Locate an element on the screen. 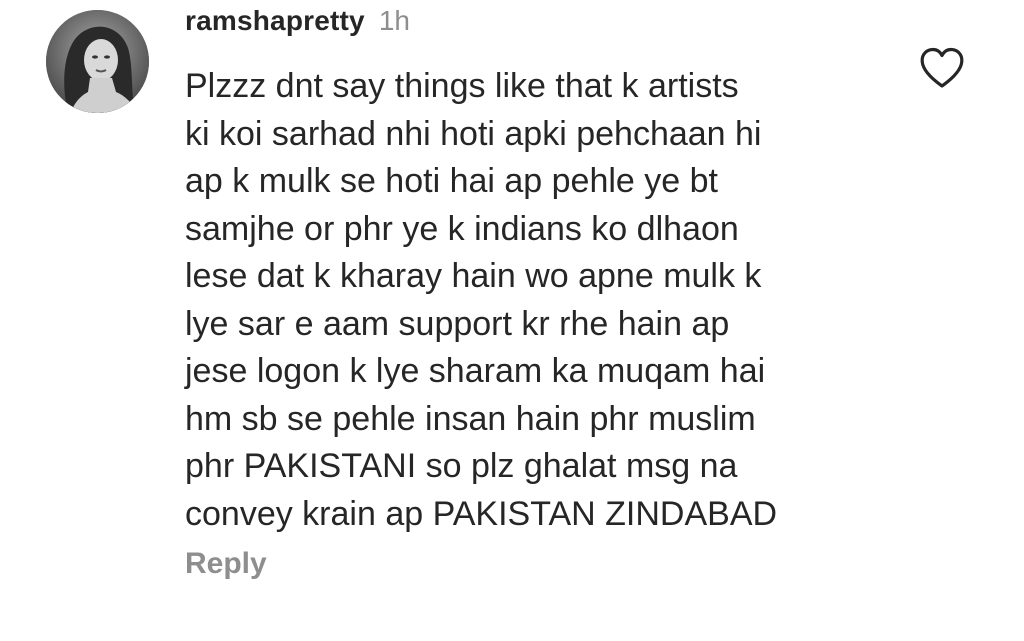 This screenshot has width=1024, height=641. comment-line: jese logon k lye sharam ka muqam hai is located at coordinates (475, 371).